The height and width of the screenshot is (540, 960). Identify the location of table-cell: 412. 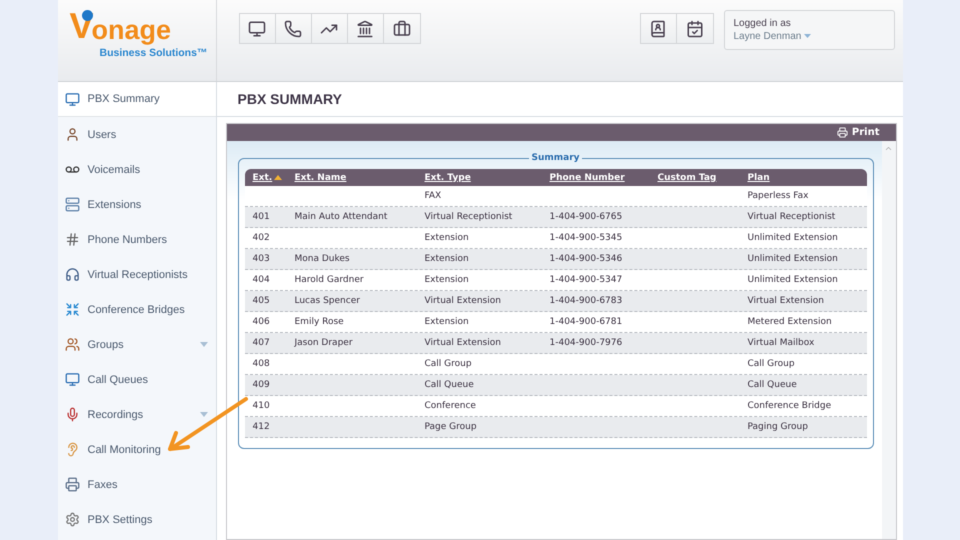
(261, 427).